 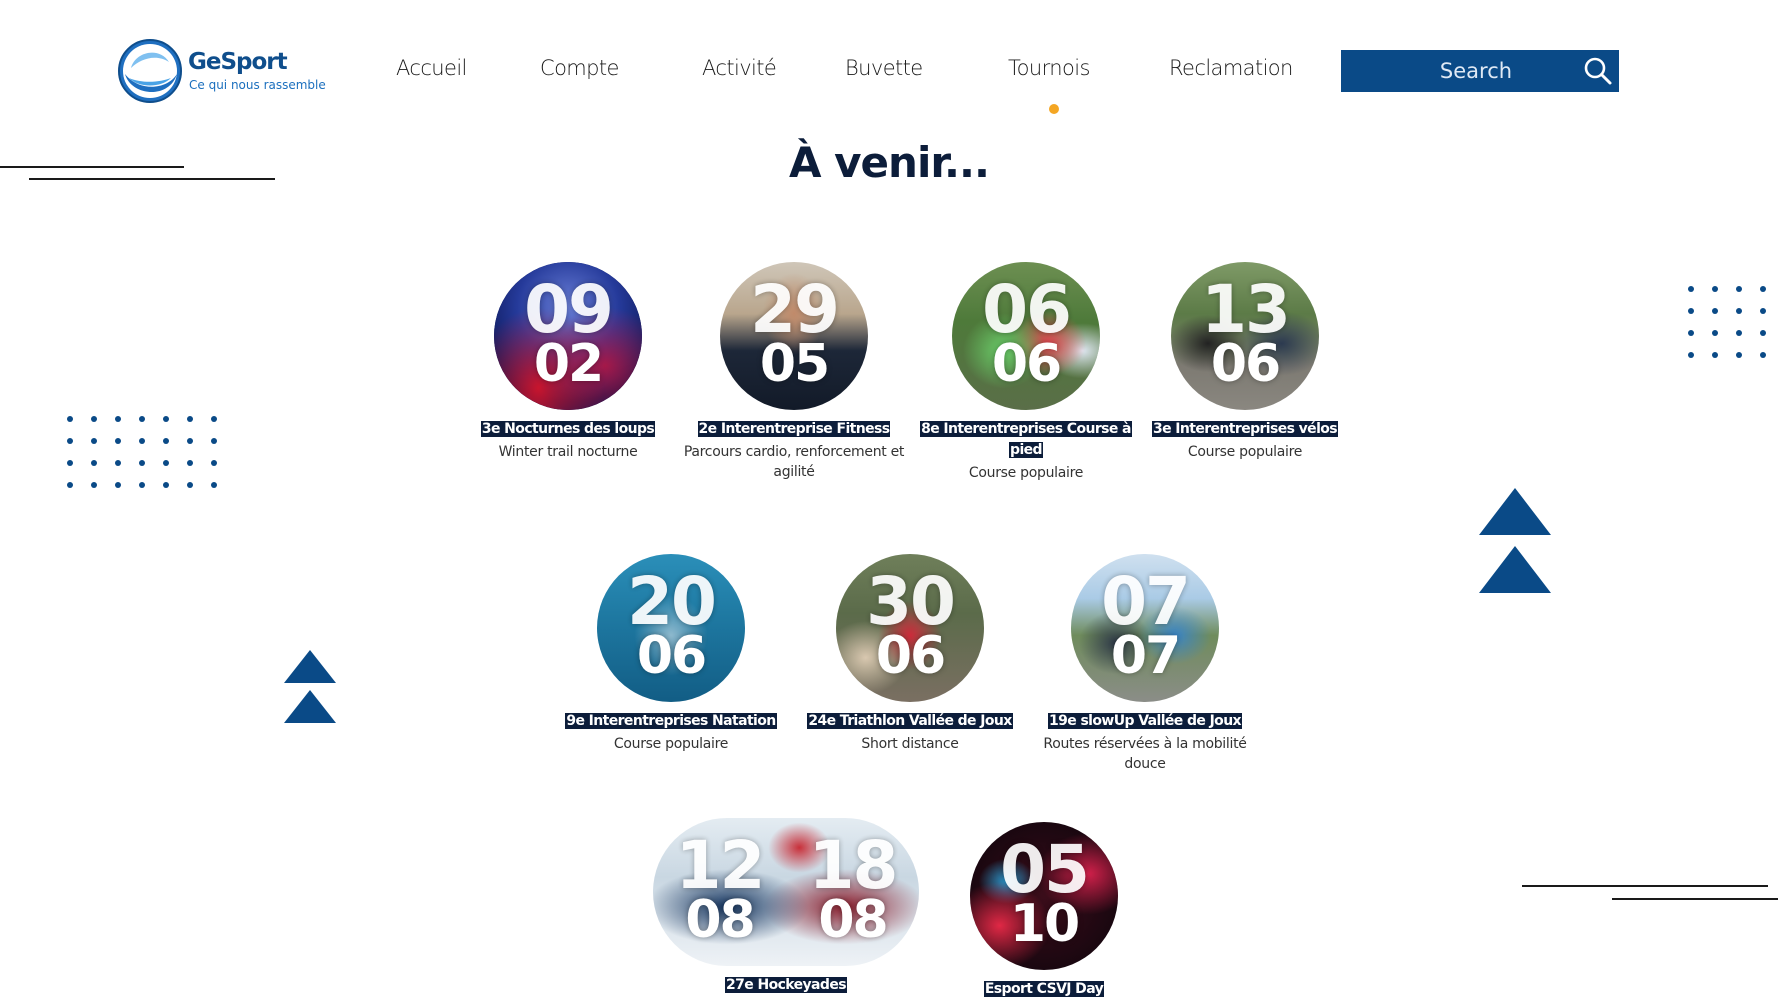 What do you see at coordinates (431, 68) in the screenshot?
I see `nav-item-accueil: Accueil` at bounding box center [431, 68].